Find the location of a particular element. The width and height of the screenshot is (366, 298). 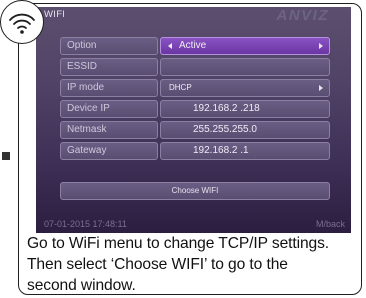

back-hint: M/back is located at coordinates (330, 224).